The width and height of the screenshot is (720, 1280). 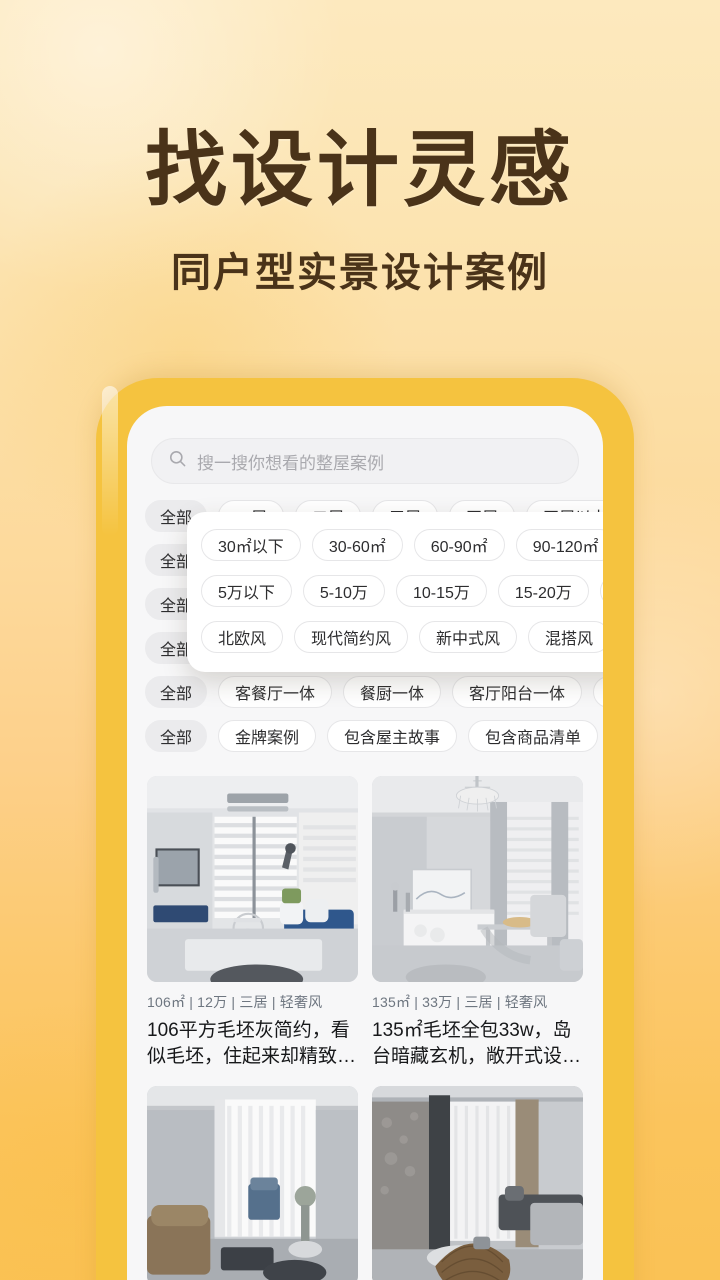 I want to click on filter-chip: 10-15万, so click(x=441, y=591).